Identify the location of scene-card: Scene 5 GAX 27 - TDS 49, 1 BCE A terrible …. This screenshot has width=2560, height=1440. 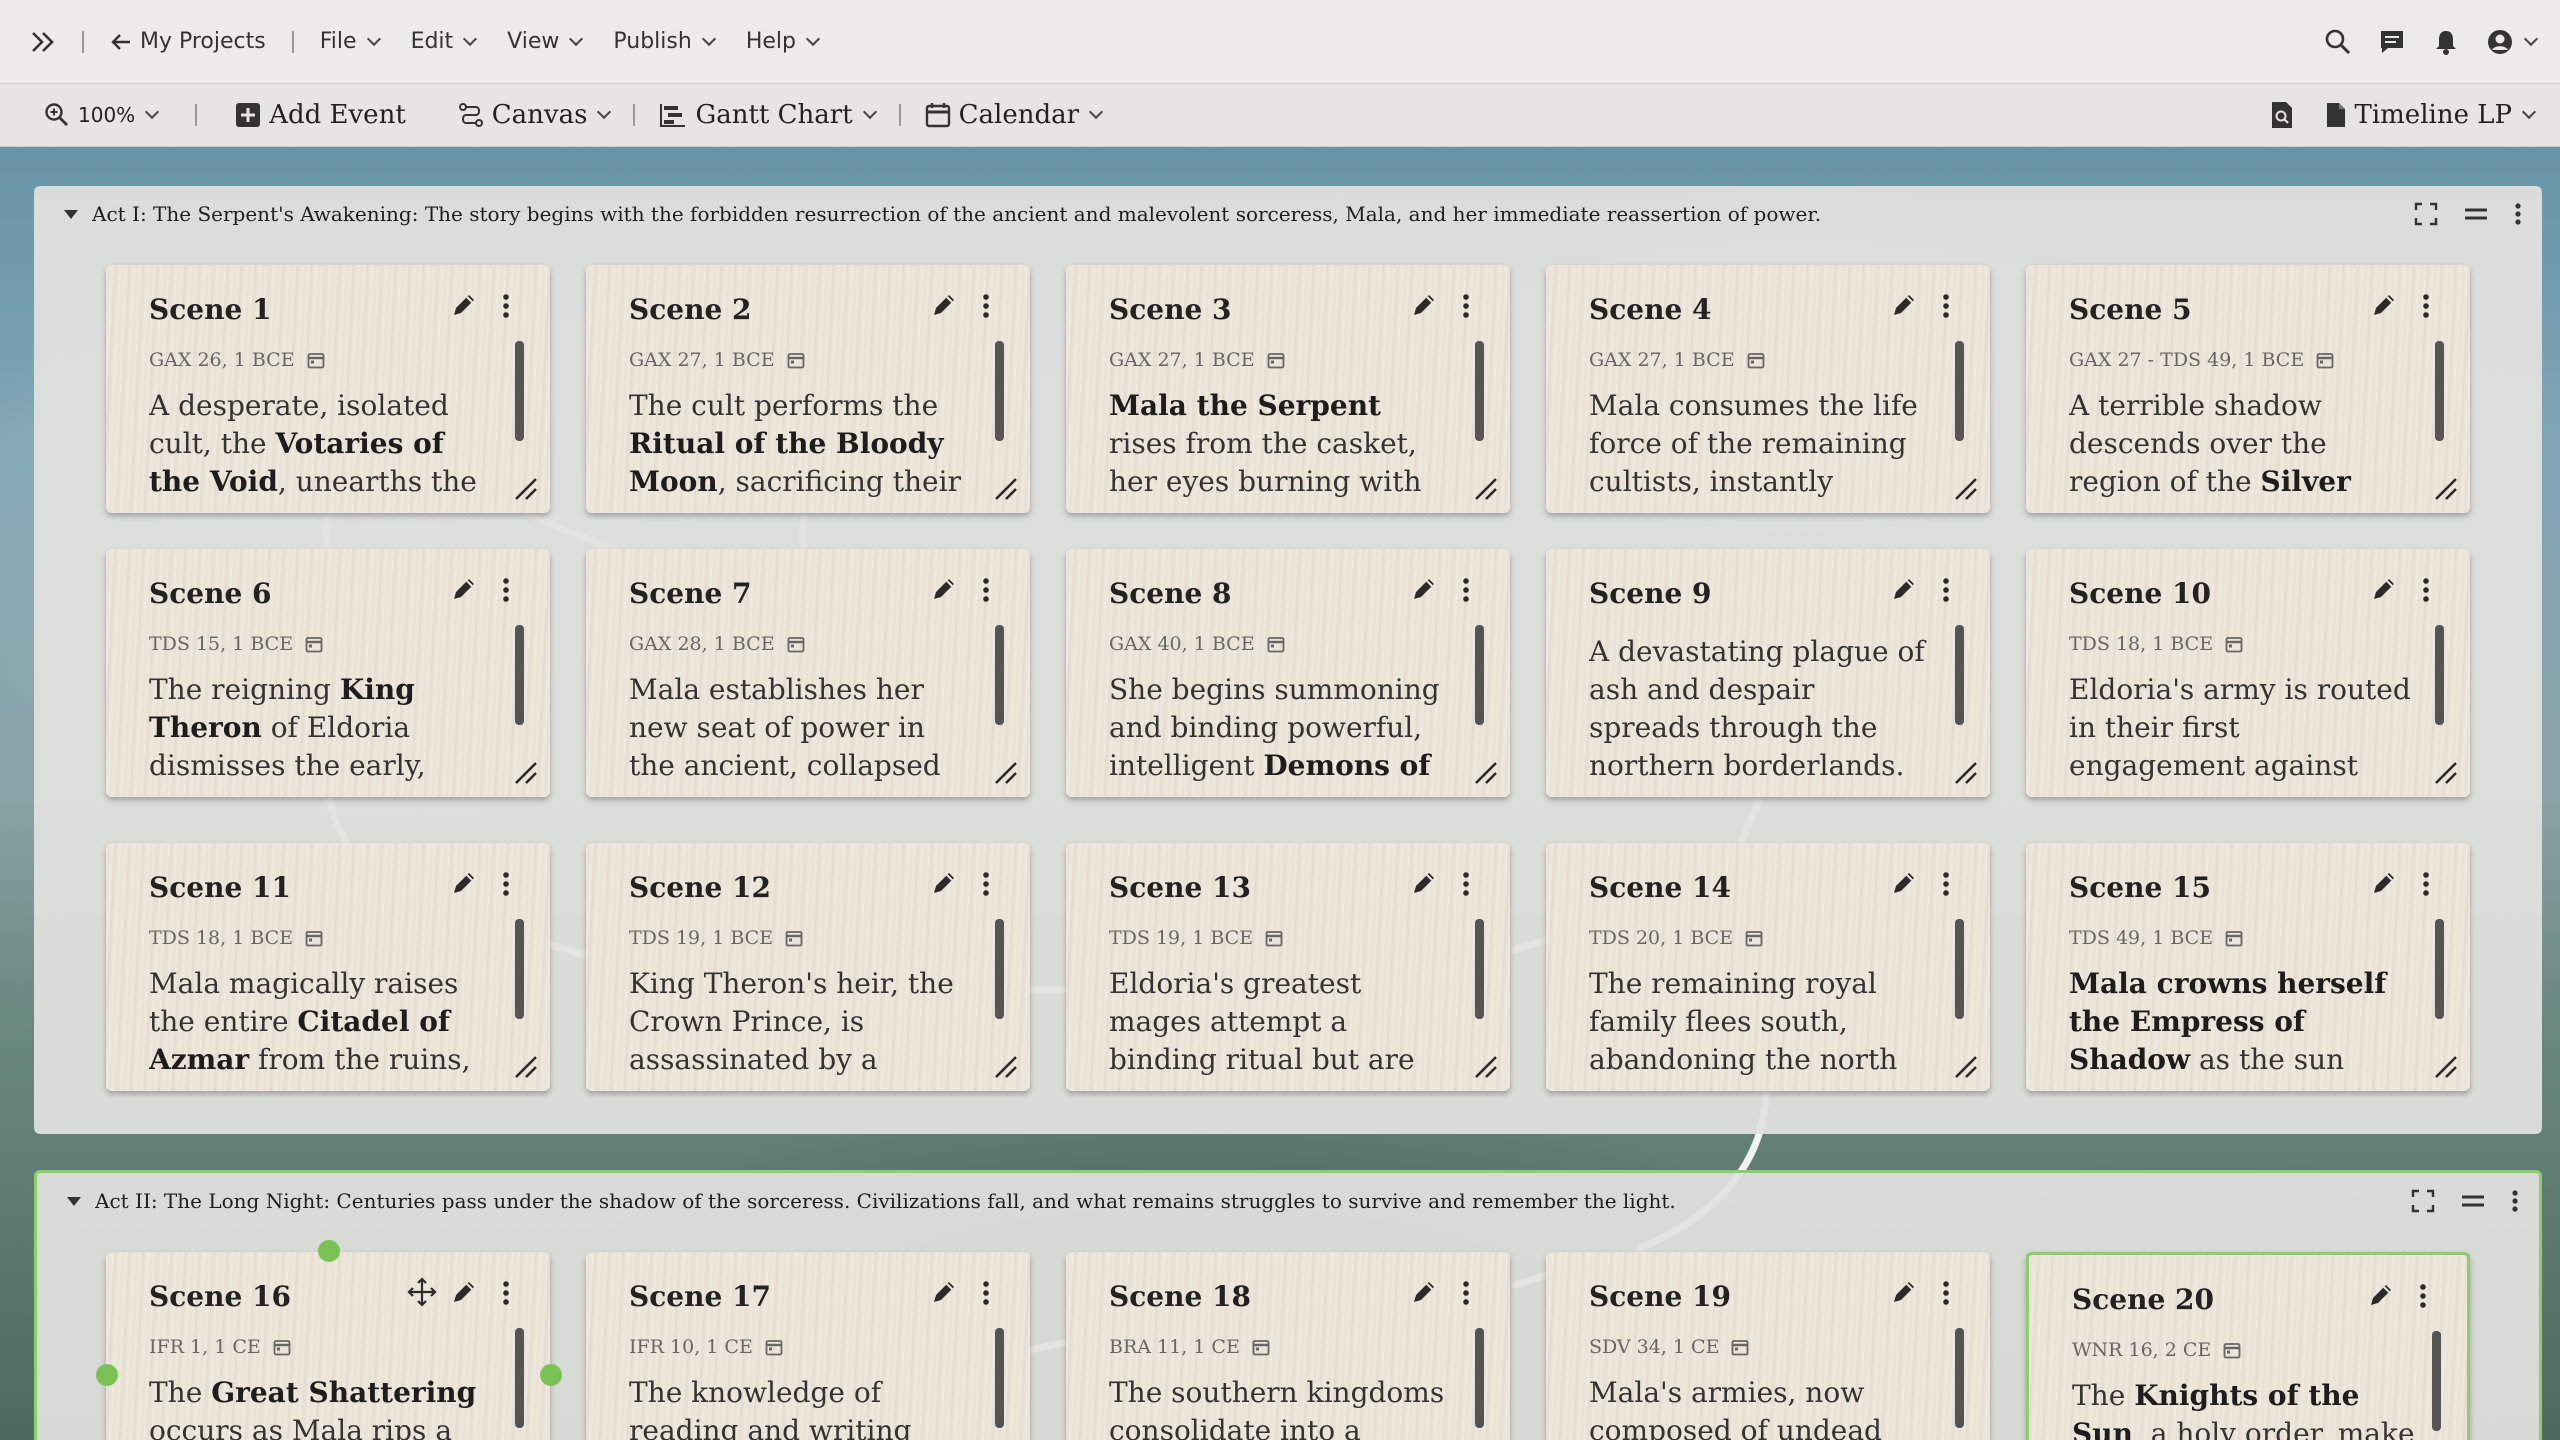
(2248, 389).